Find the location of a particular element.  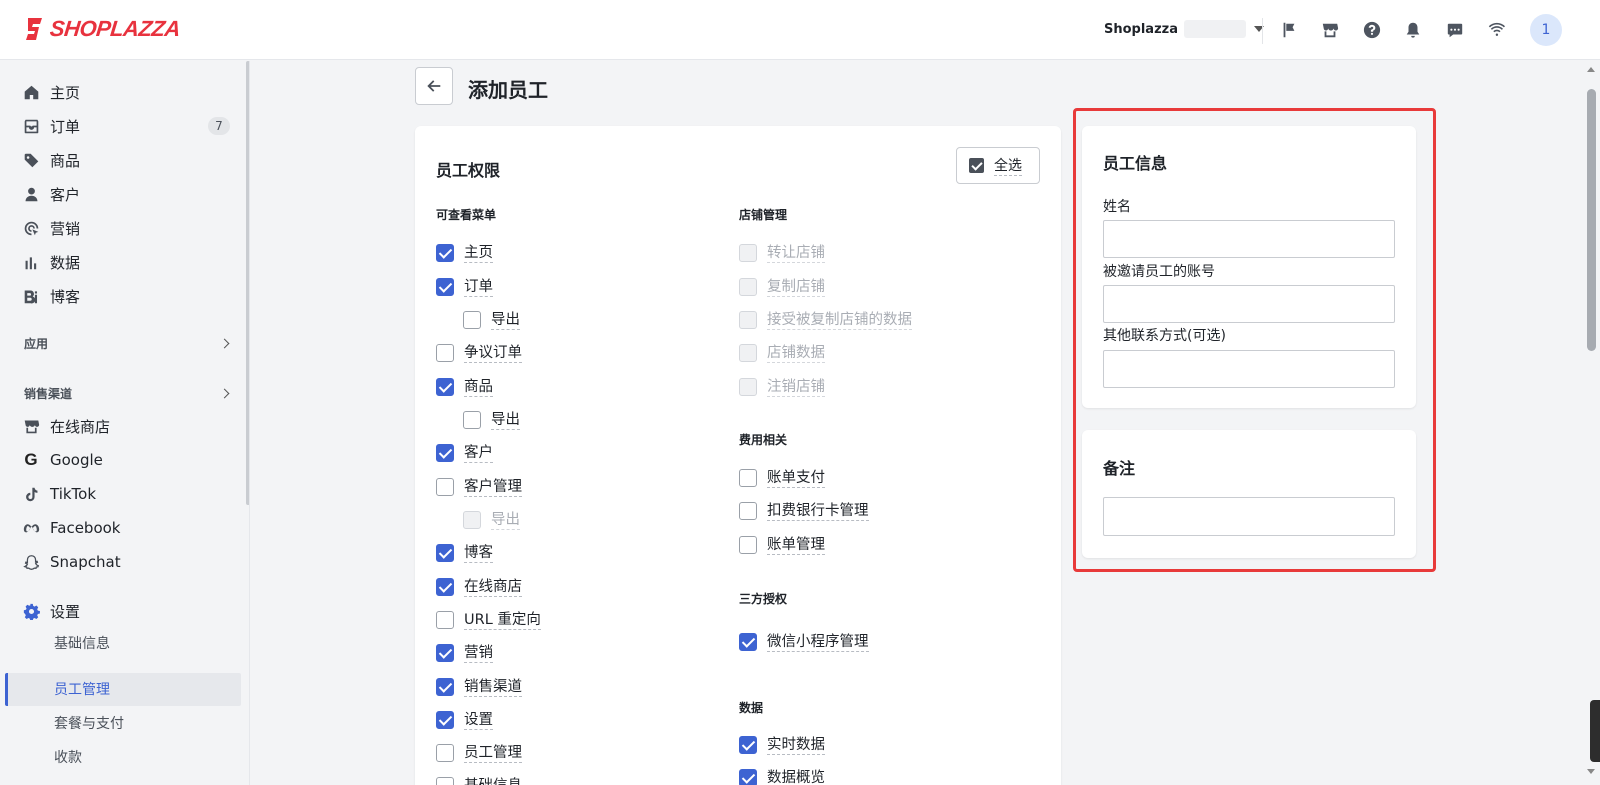

permission-checkbox-row: 微信小程序管理 is located at coordinates (804, 642).